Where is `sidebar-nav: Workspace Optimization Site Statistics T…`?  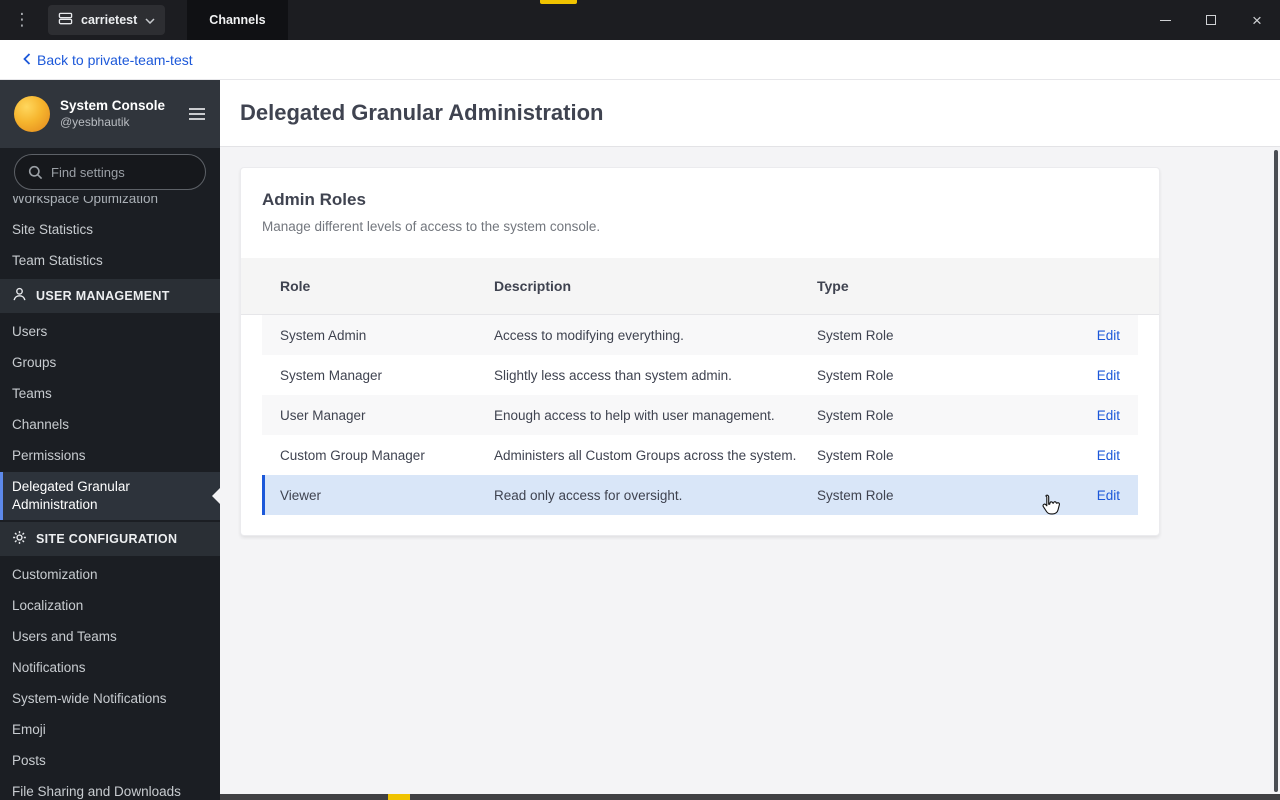
sidebar-nav: Workspace Optimization Site Statistics T… is located at coordinates (110, 498).